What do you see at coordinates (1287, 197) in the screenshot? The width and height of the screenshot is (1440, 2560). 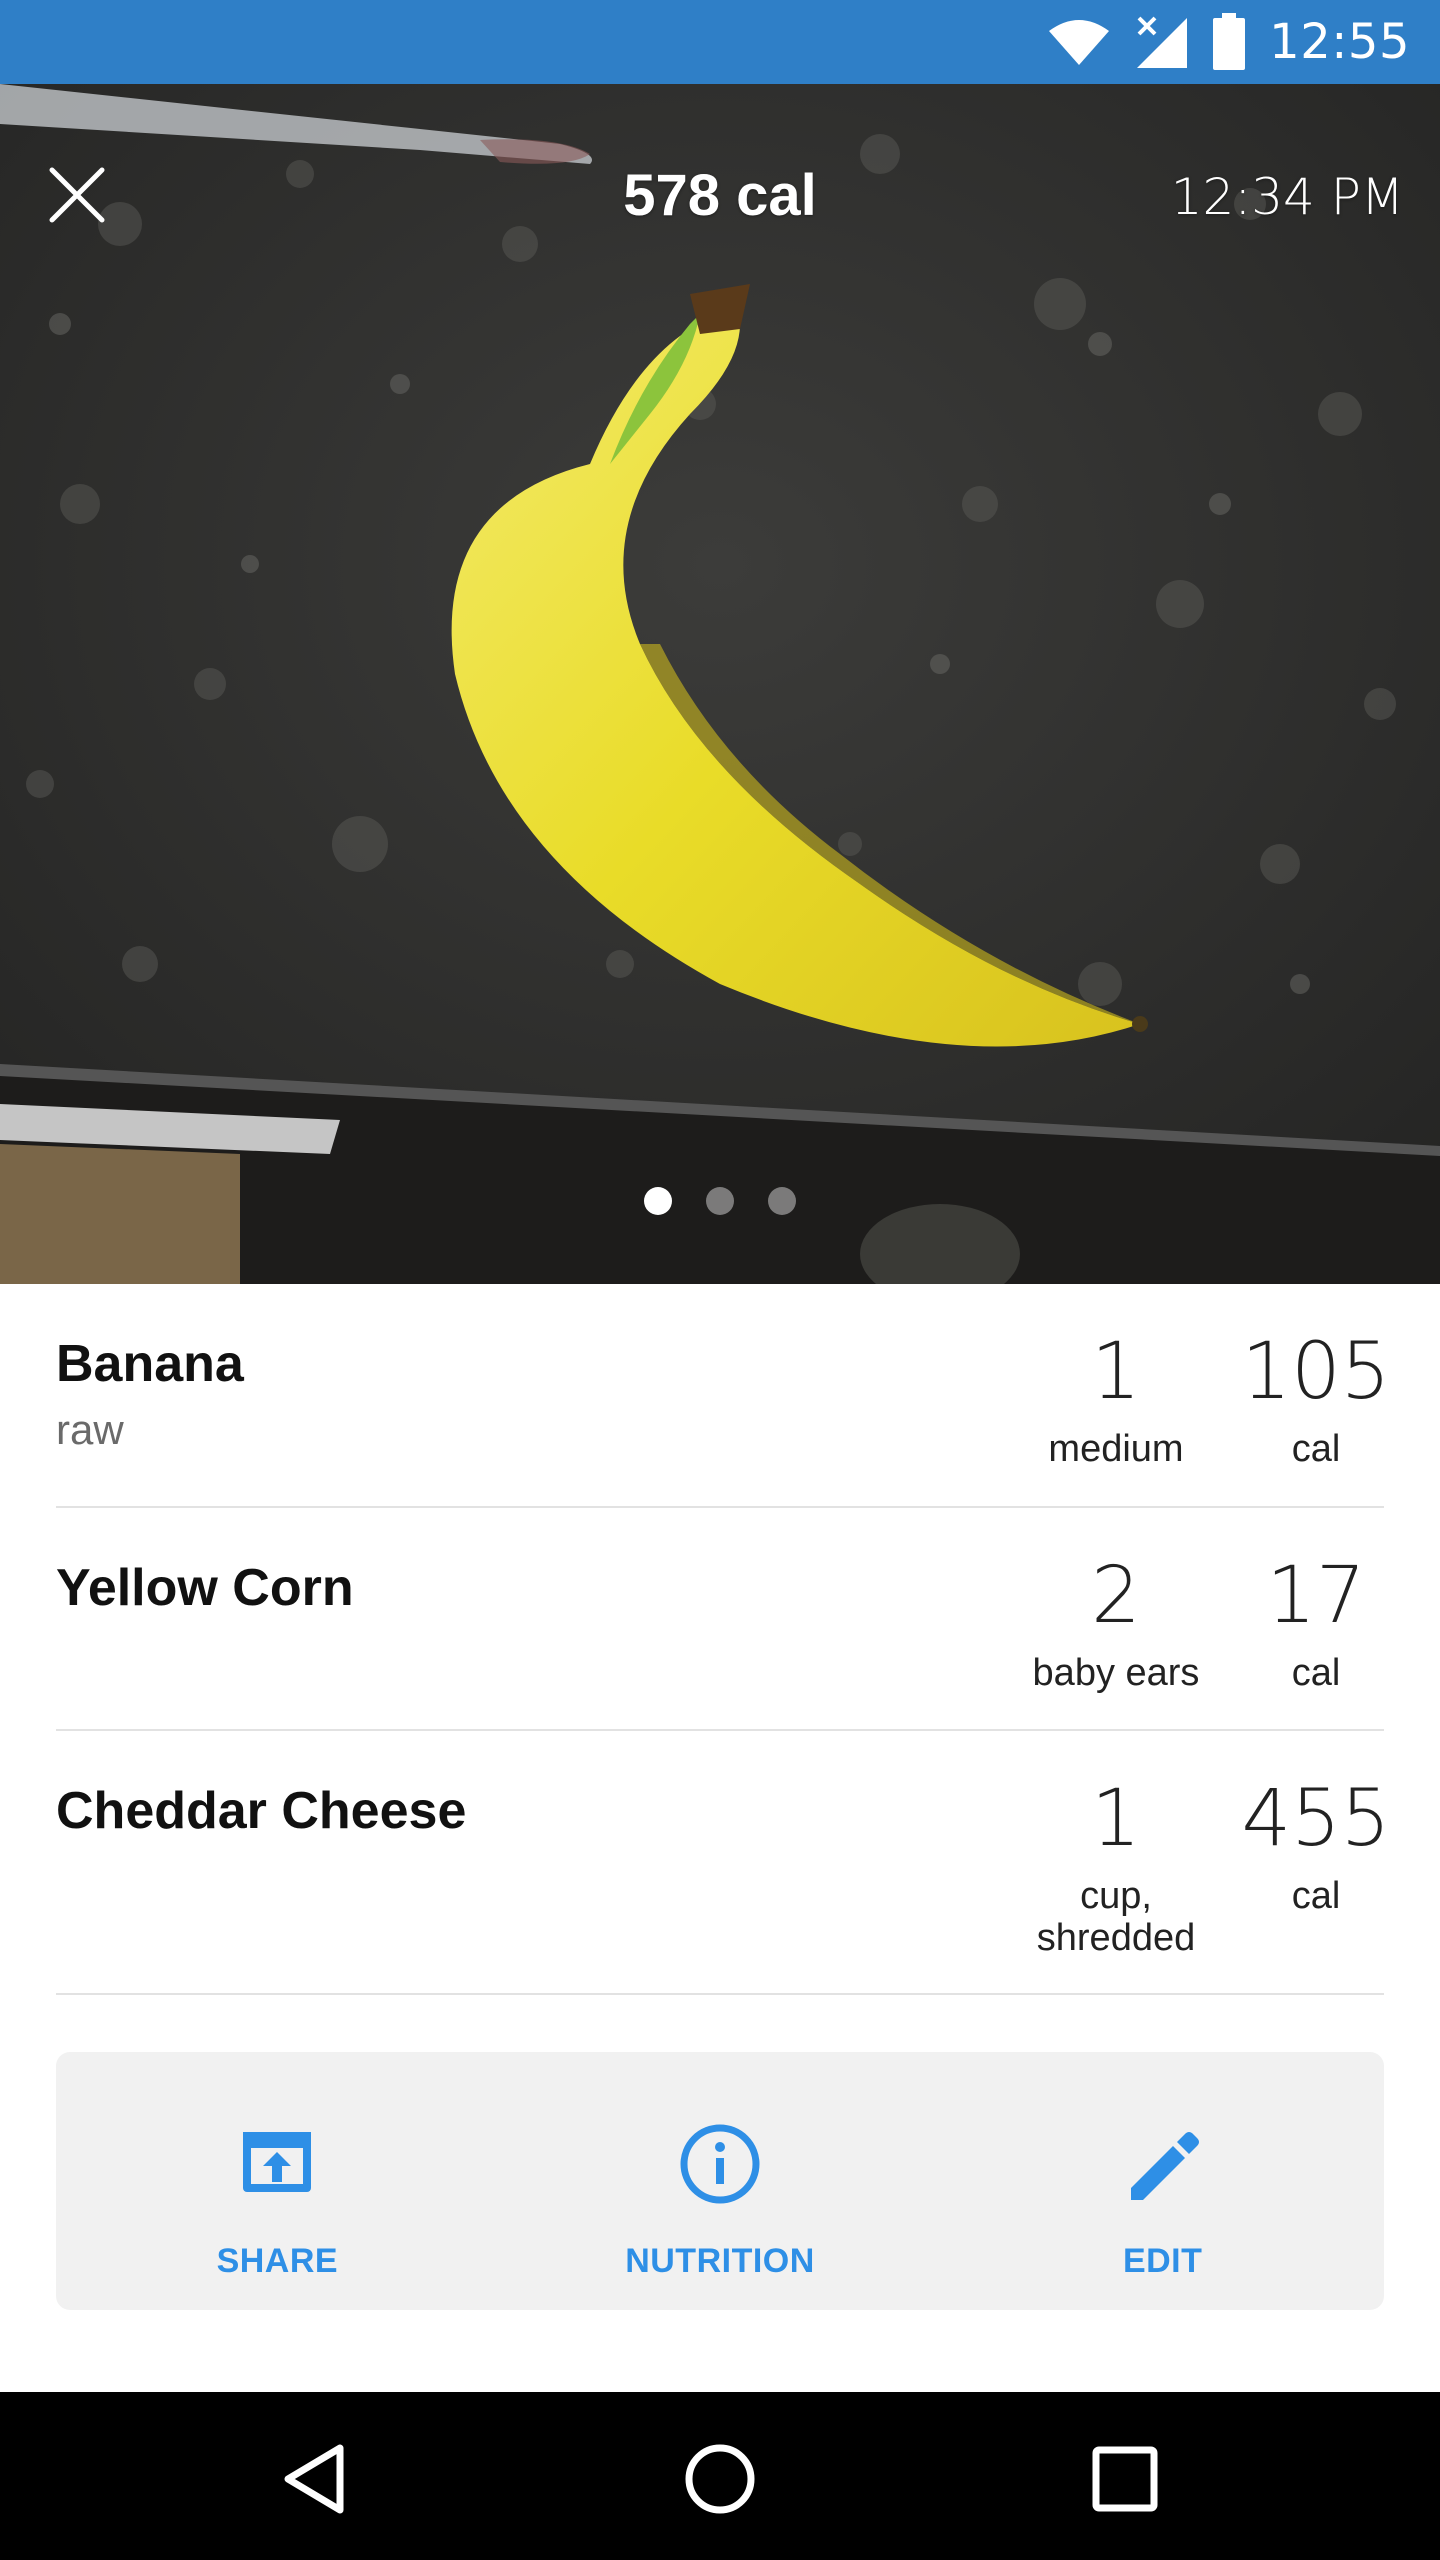 I see `log-time: 12:34 PM` at bounding box center [1287, 197].